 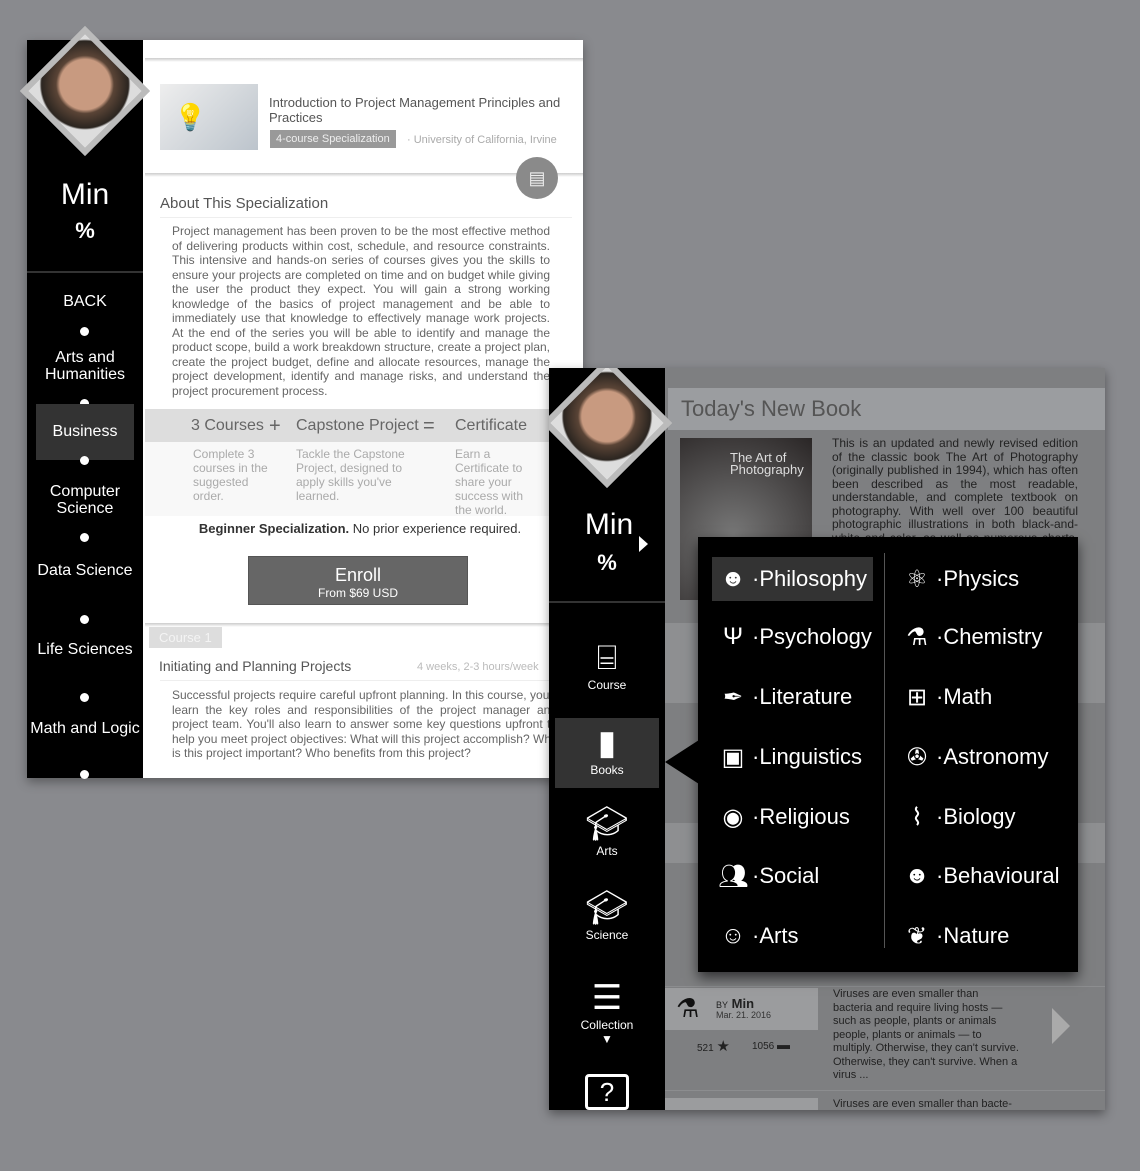 What do you see at coordinates (917, 817) in the screenshot?
I see `dna-icon: ⌇` at bounding box center [917, 817].